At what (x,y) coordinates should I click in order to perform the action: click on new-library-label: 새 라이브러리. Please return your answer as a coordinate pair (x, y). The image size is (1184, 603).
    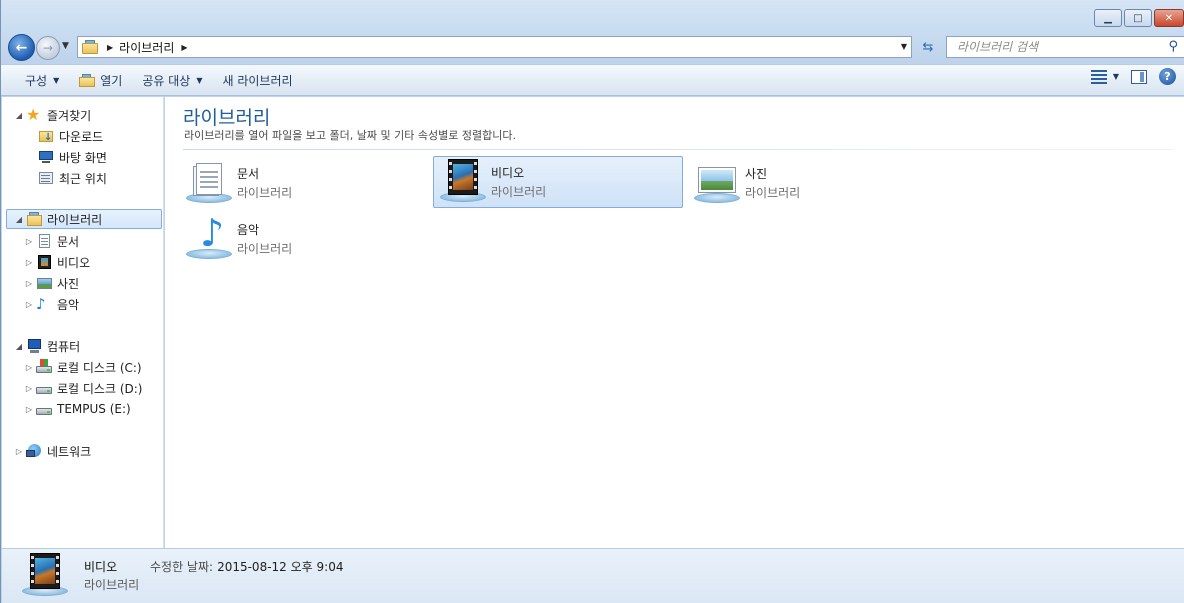
    Looking at the image, I should click on (257, 80).